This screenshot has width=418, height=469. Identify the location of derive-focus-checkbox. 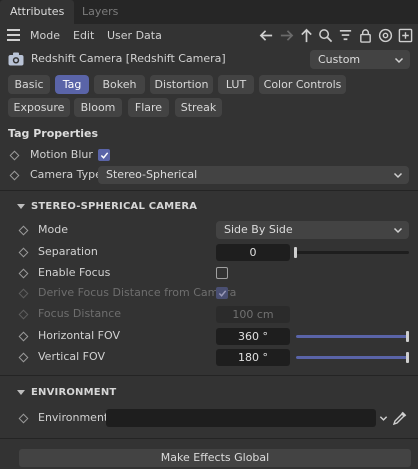
(222, 293).